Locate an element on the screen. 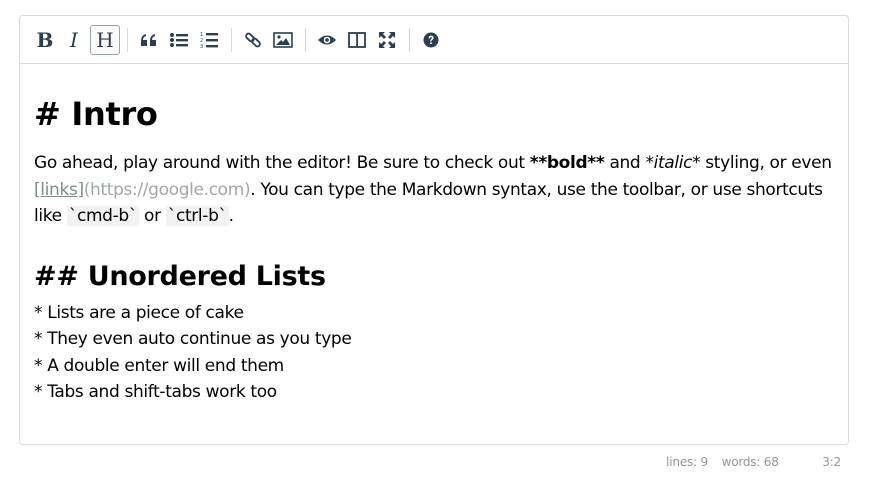 This screenshot has width=871, height=485. quote-icon is located at coordinates (148, 40).